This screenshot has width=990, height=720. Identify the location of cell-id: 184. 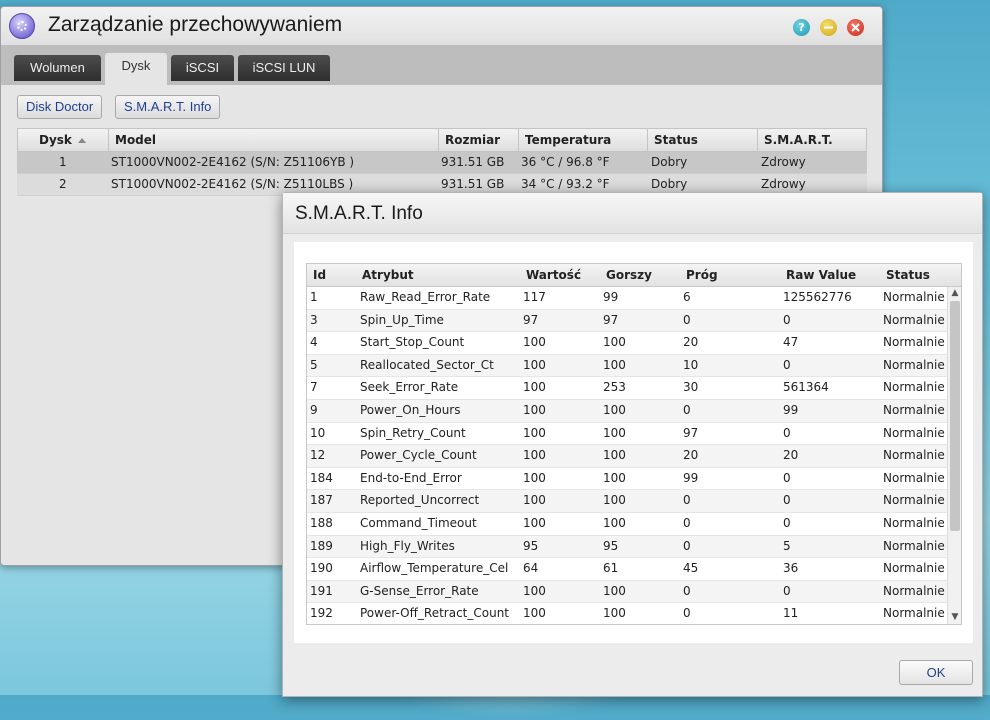
(321, 477).